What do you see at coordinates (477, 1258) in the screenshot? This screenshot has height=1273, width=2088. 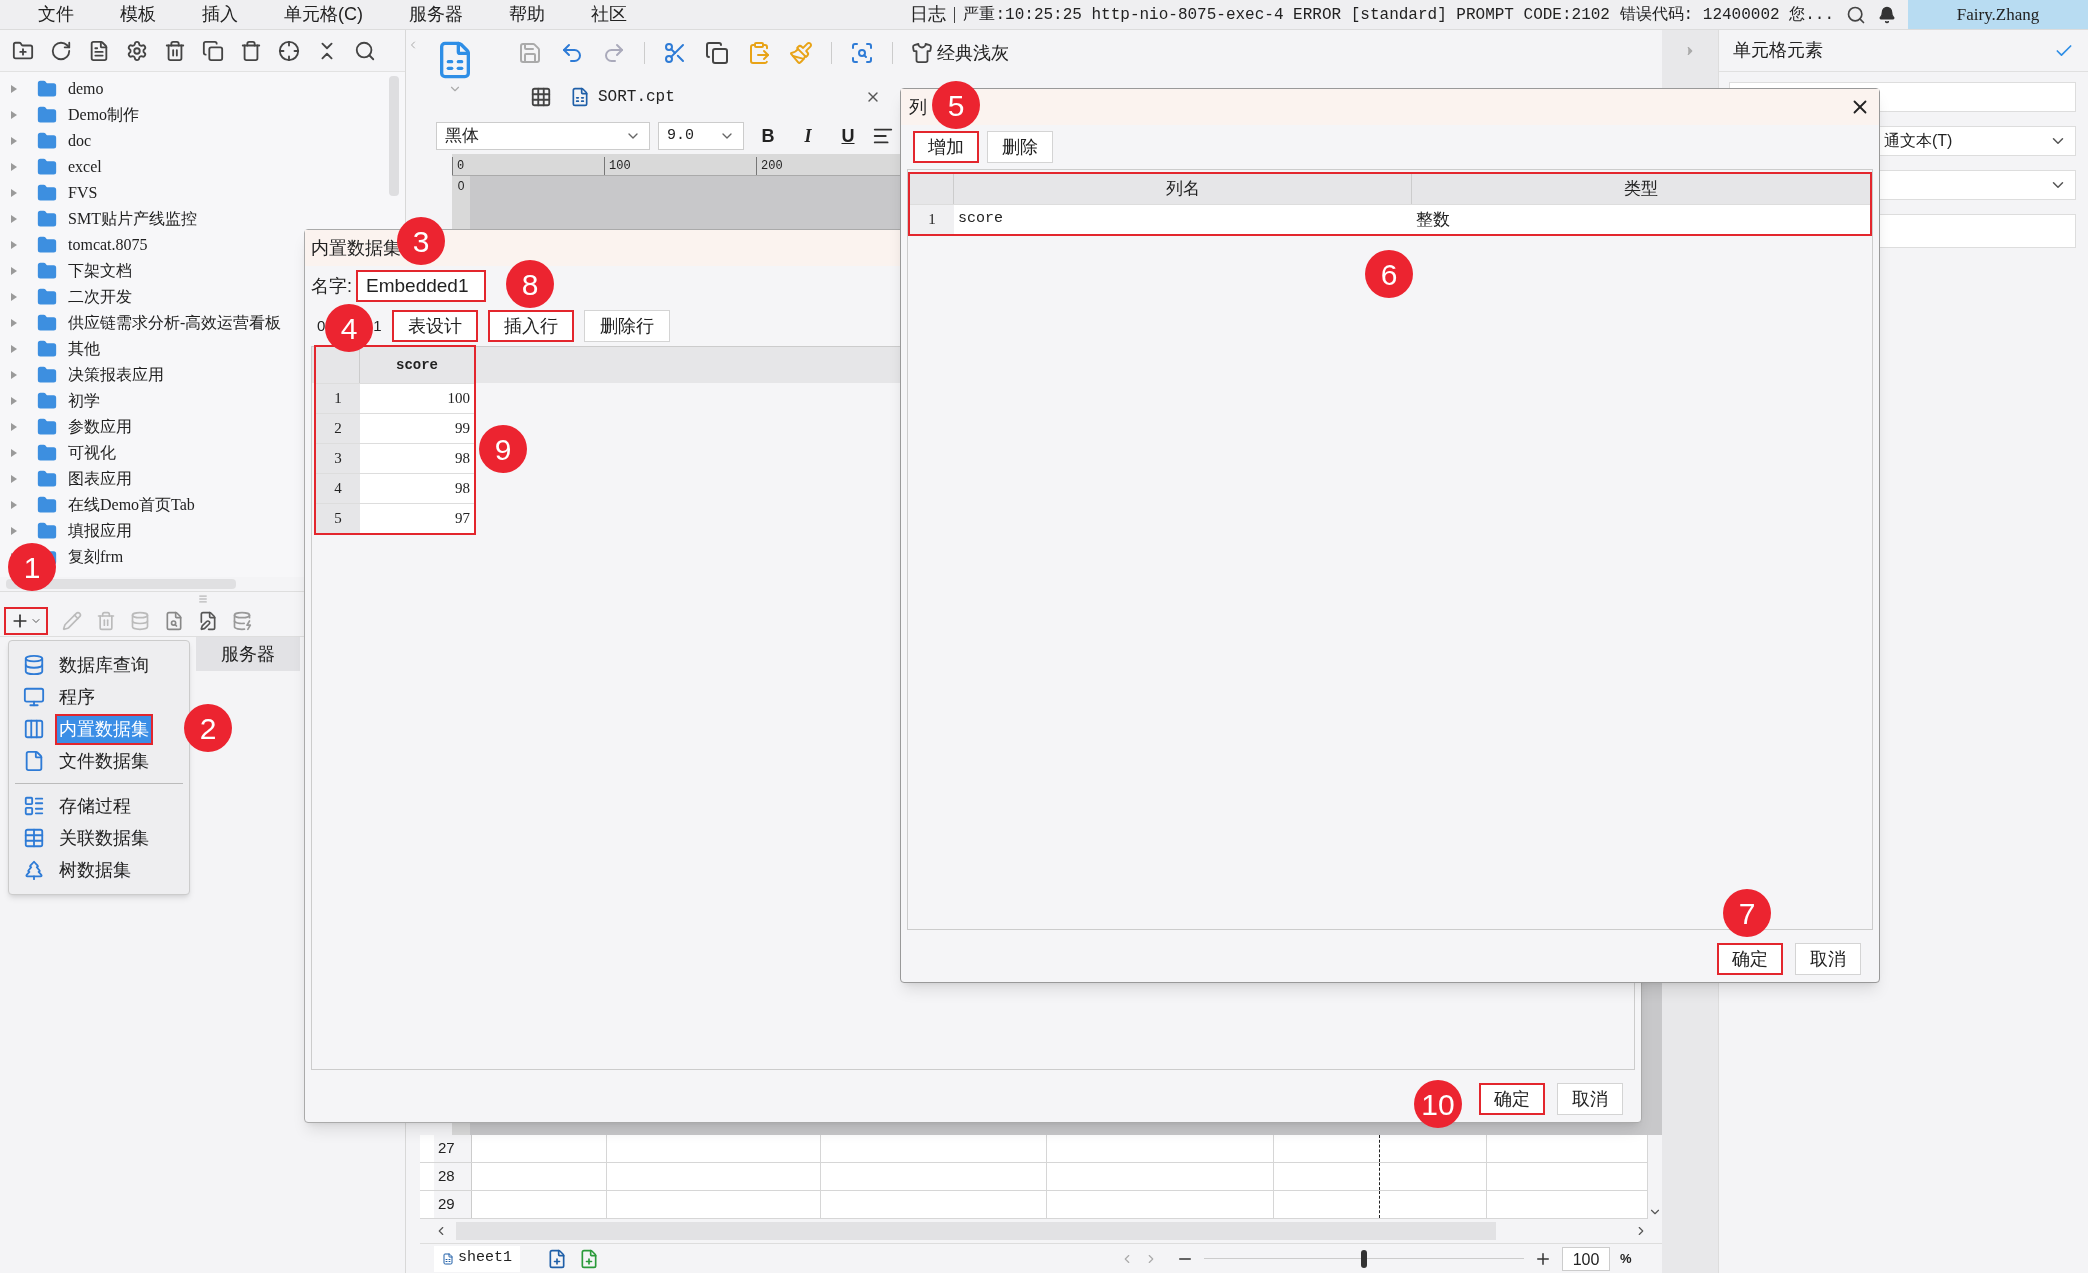 I see `sheet-tab: sheet1` at bounding box center [477, 1258].